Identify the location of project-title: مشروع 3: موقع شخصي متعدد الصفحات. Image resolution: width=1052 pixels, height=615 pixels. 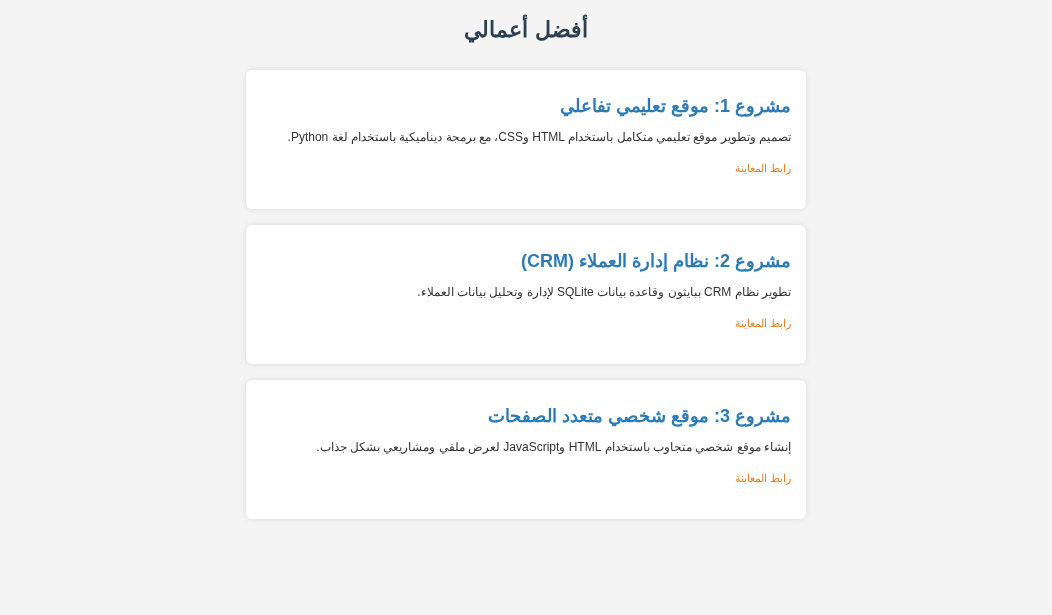
(639, 416).